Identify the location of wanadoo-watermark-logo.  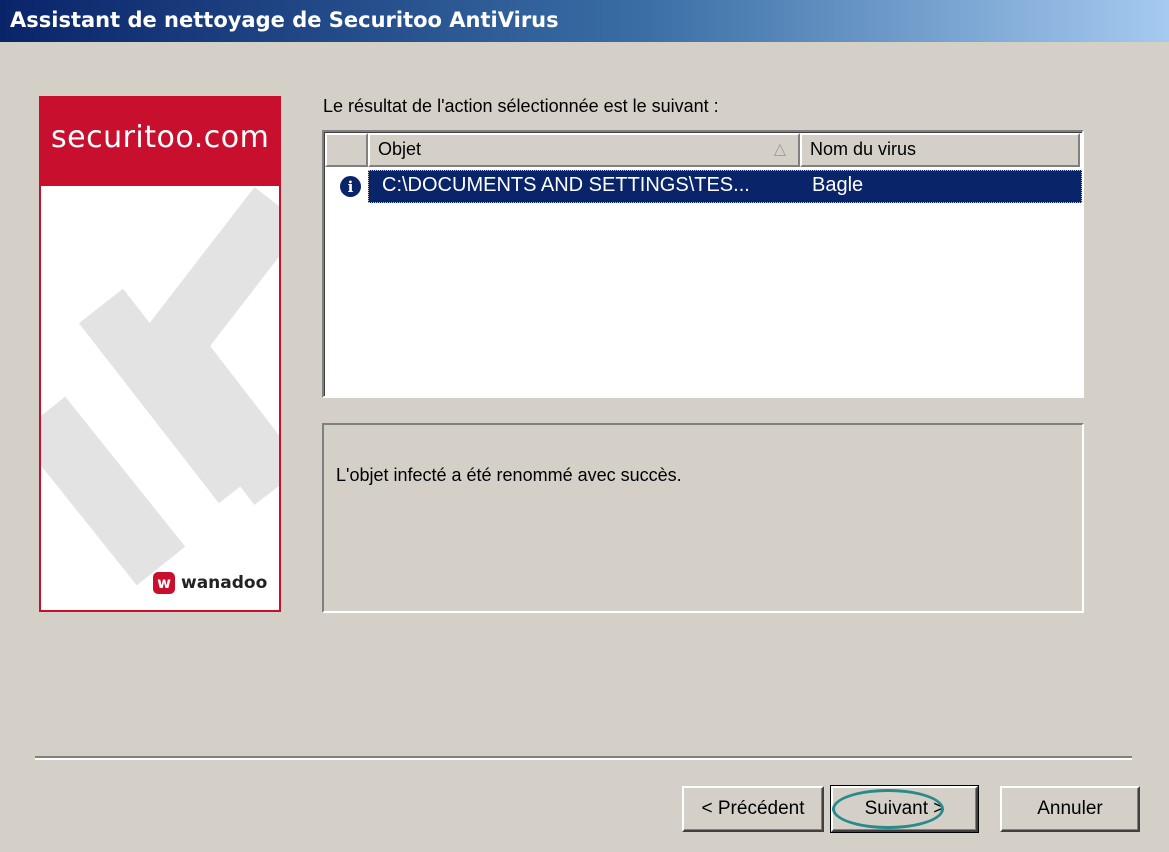
(160, 386).